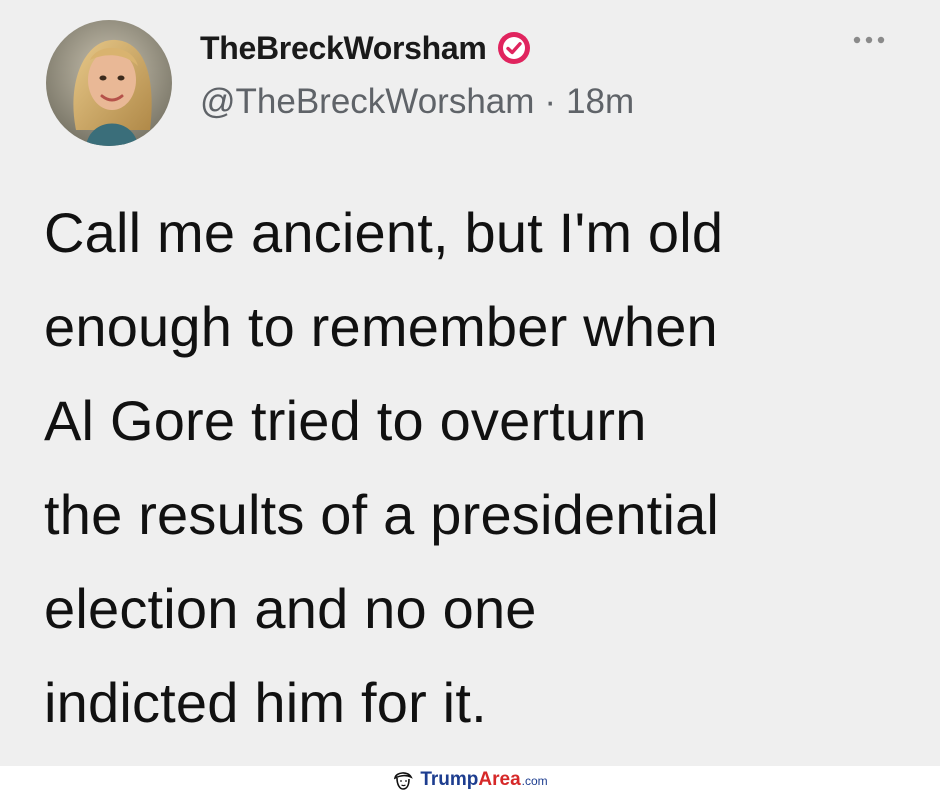 The width and height of the screenshot is (940, 793). I want to click on watermark-footer: TrumpArea.com, so click(470, 779).